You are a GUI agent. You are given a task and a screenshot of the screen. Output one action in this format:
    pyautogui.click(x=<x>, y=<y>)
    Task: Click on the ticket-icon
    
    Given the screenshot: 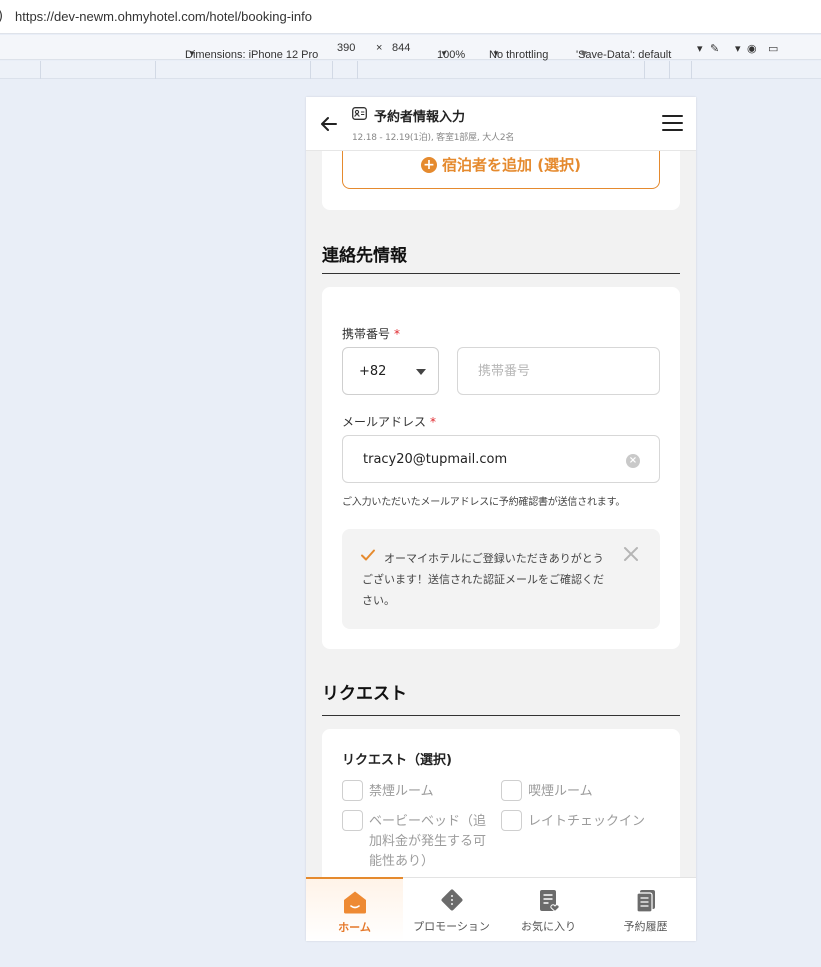 What is the action you would take?
    pyautogui.click(x=452, y=900)
    